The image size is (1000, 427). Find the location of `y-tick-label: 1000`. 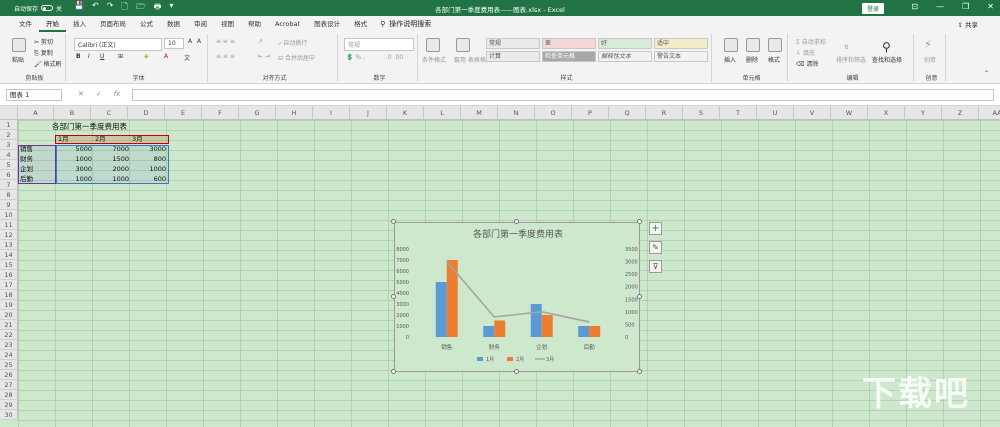

y-tick-label: 1000 is located at coordinates (402, 327).